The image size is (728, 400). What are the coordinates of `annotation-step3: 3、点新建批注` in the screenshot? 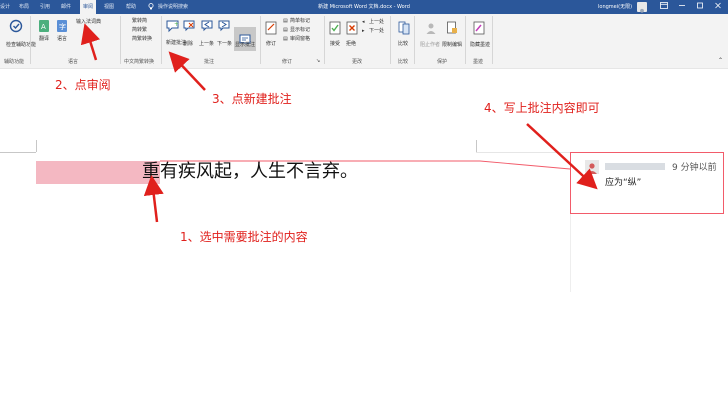 It's located at (252, 99).